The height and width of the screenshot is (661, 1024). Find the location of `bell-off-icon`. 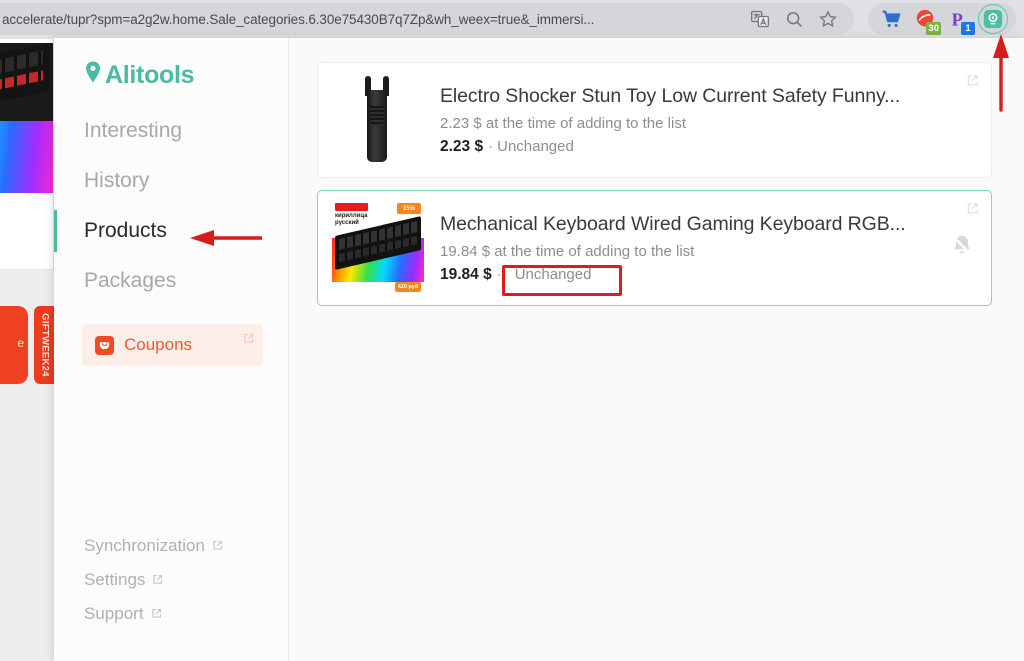

bell-off-icon is located at coordinates (962, 248).